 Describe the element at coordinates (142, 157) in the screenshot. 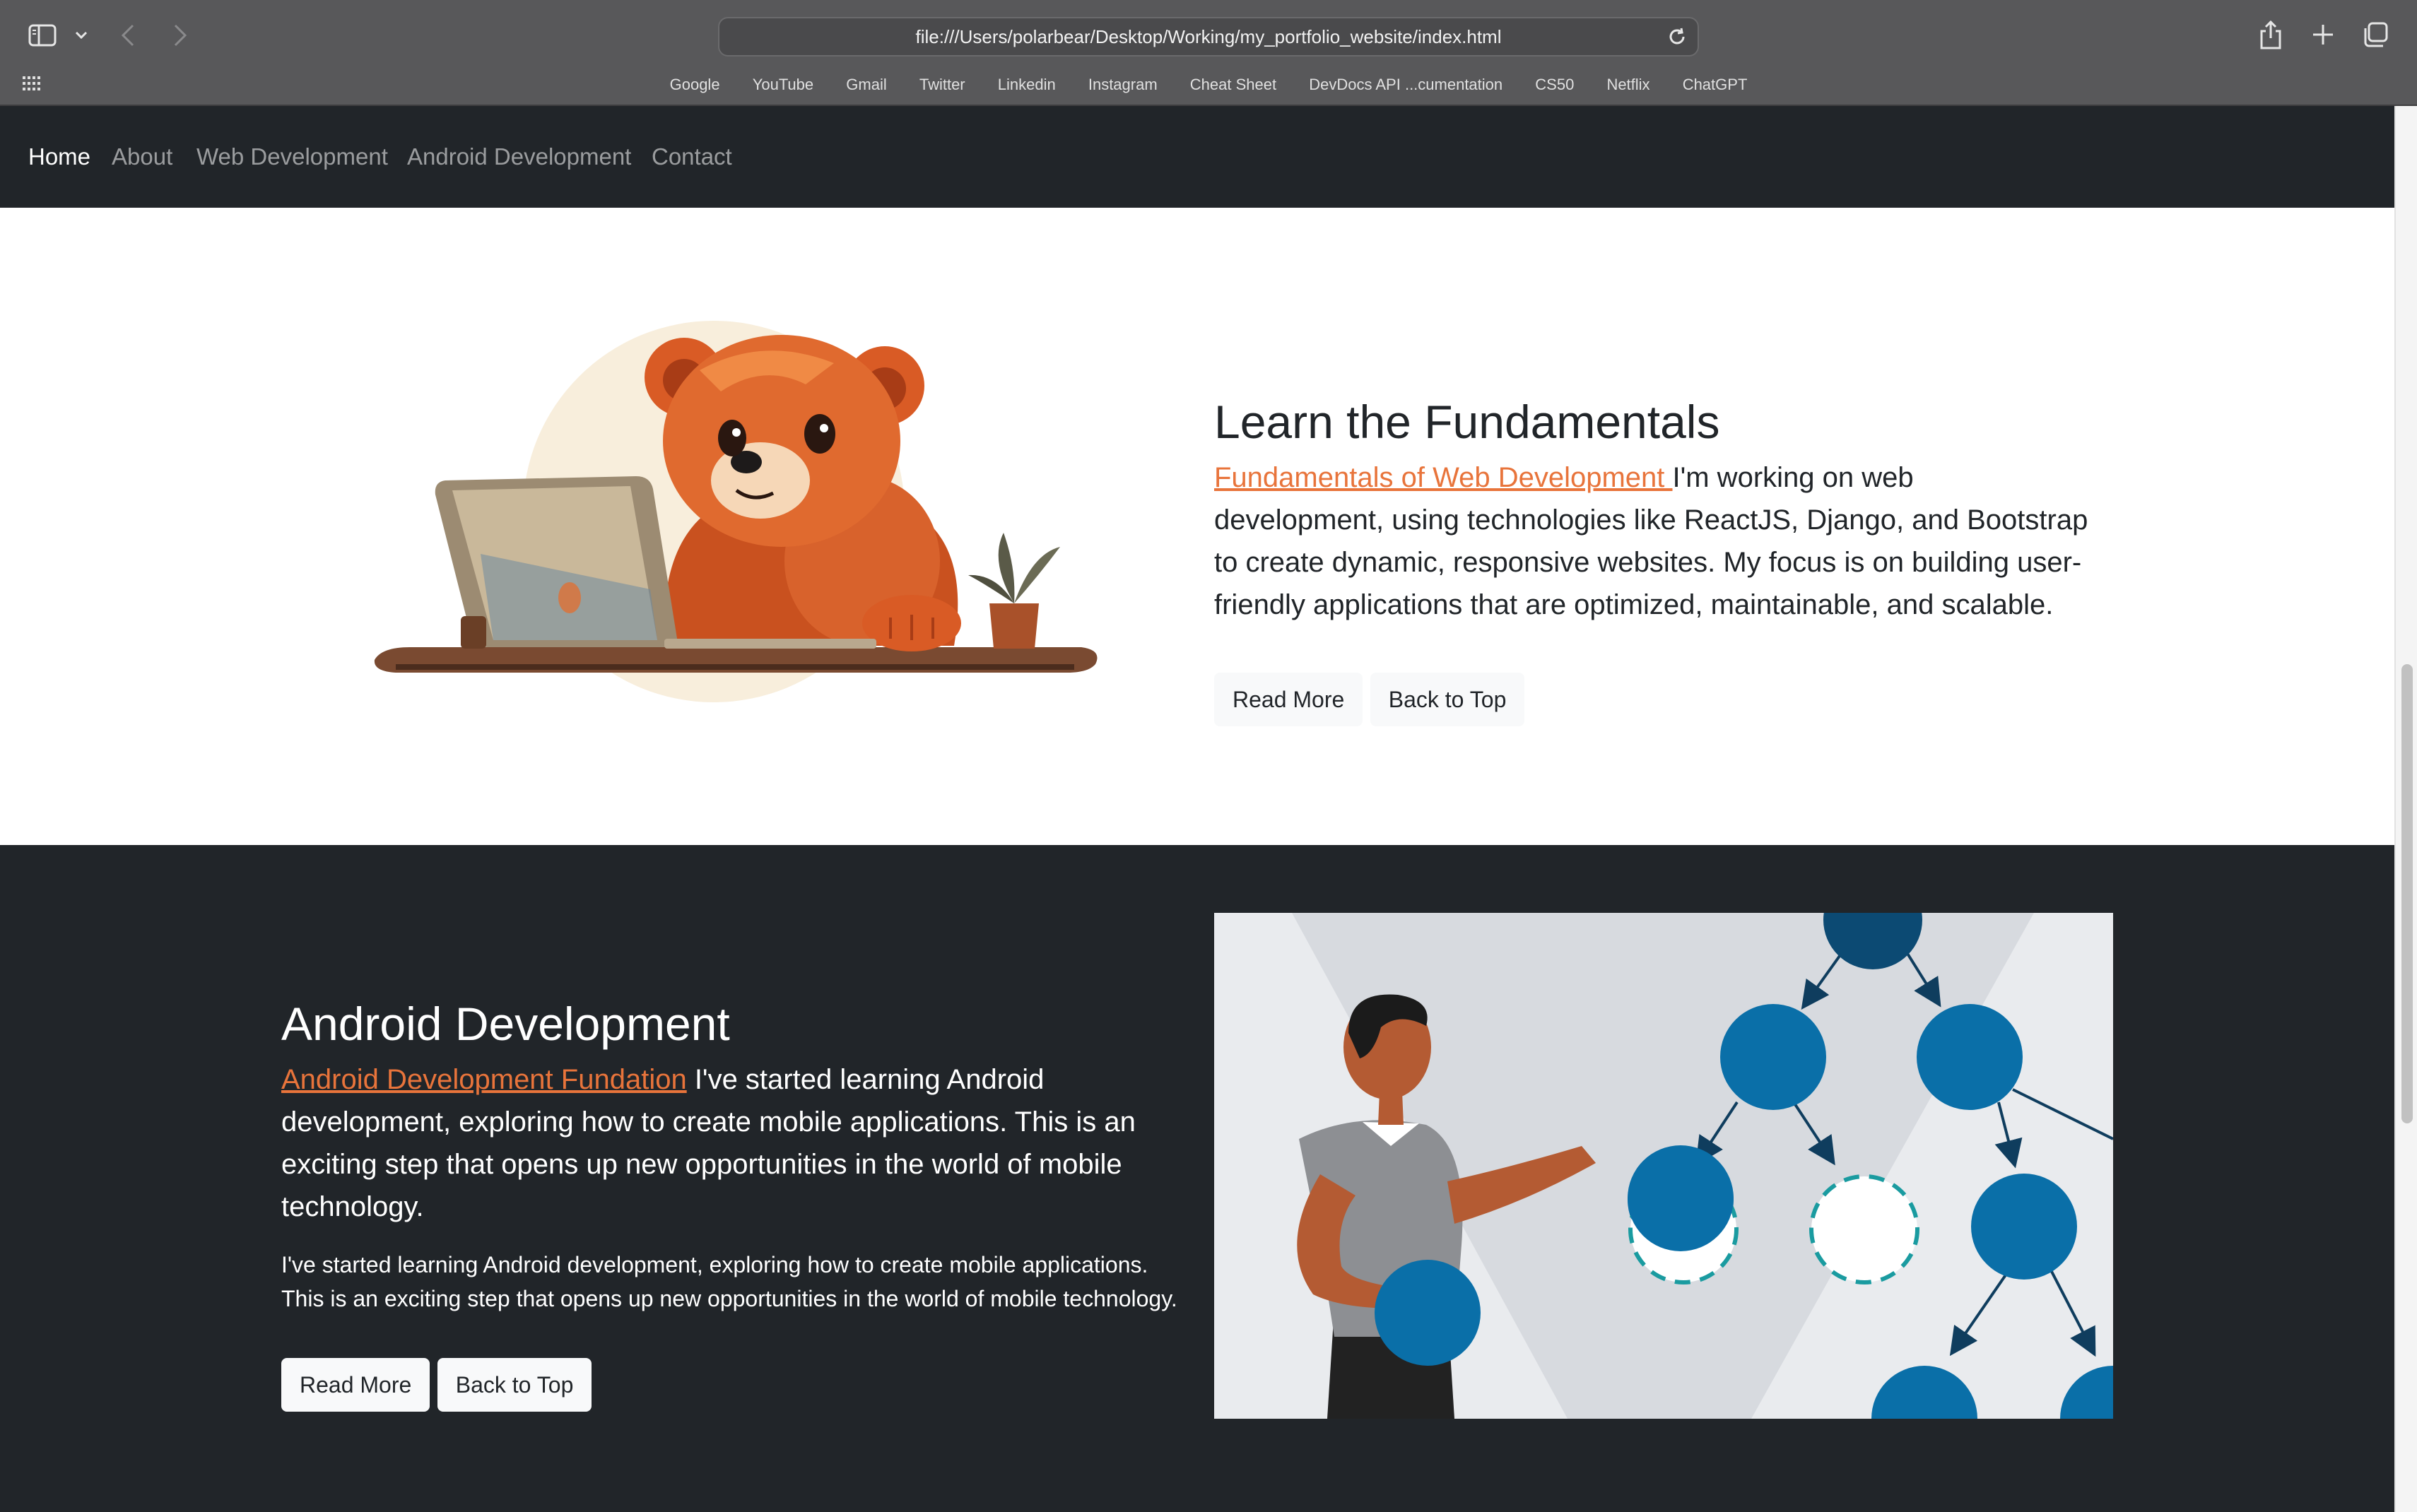

I see `nav-about: About` at that location.